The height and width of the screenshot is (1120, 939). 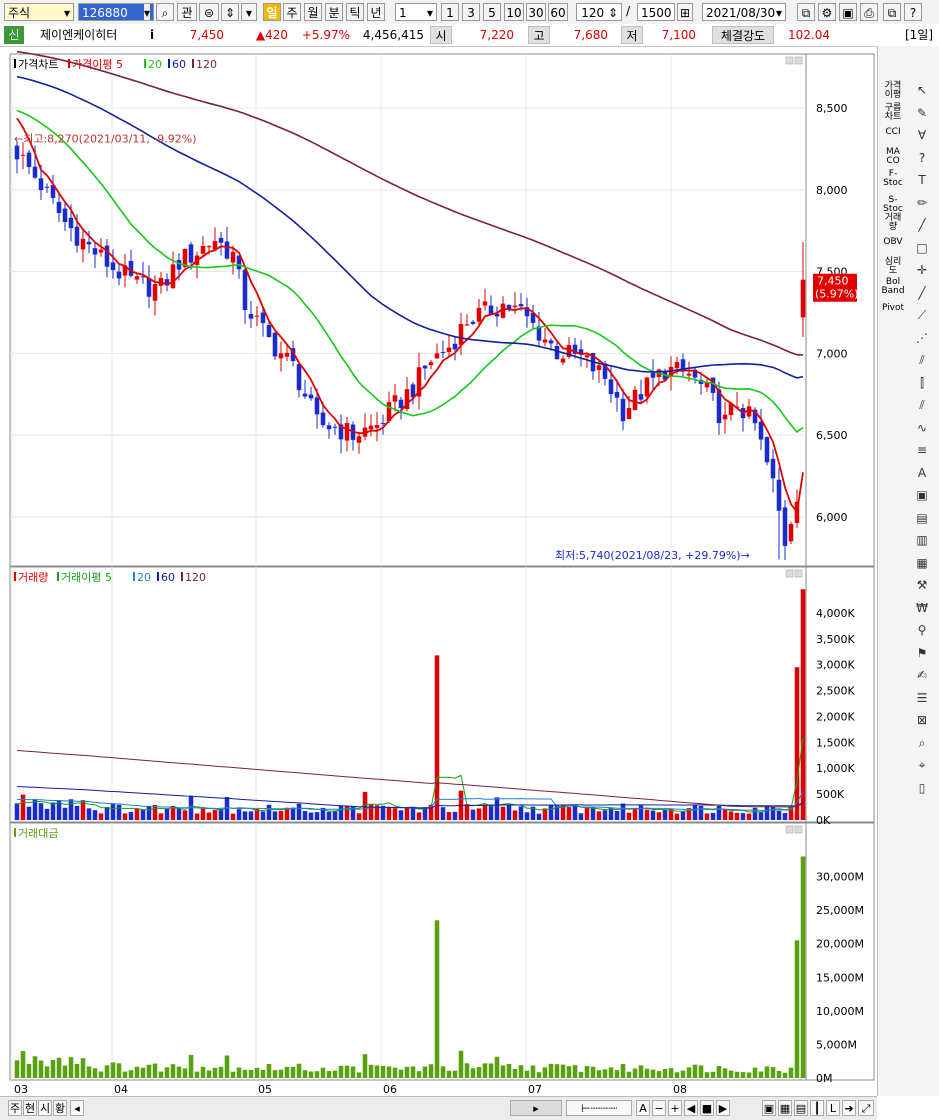 I want to click on indicator-item: CCI, so click(x=893, y=132).